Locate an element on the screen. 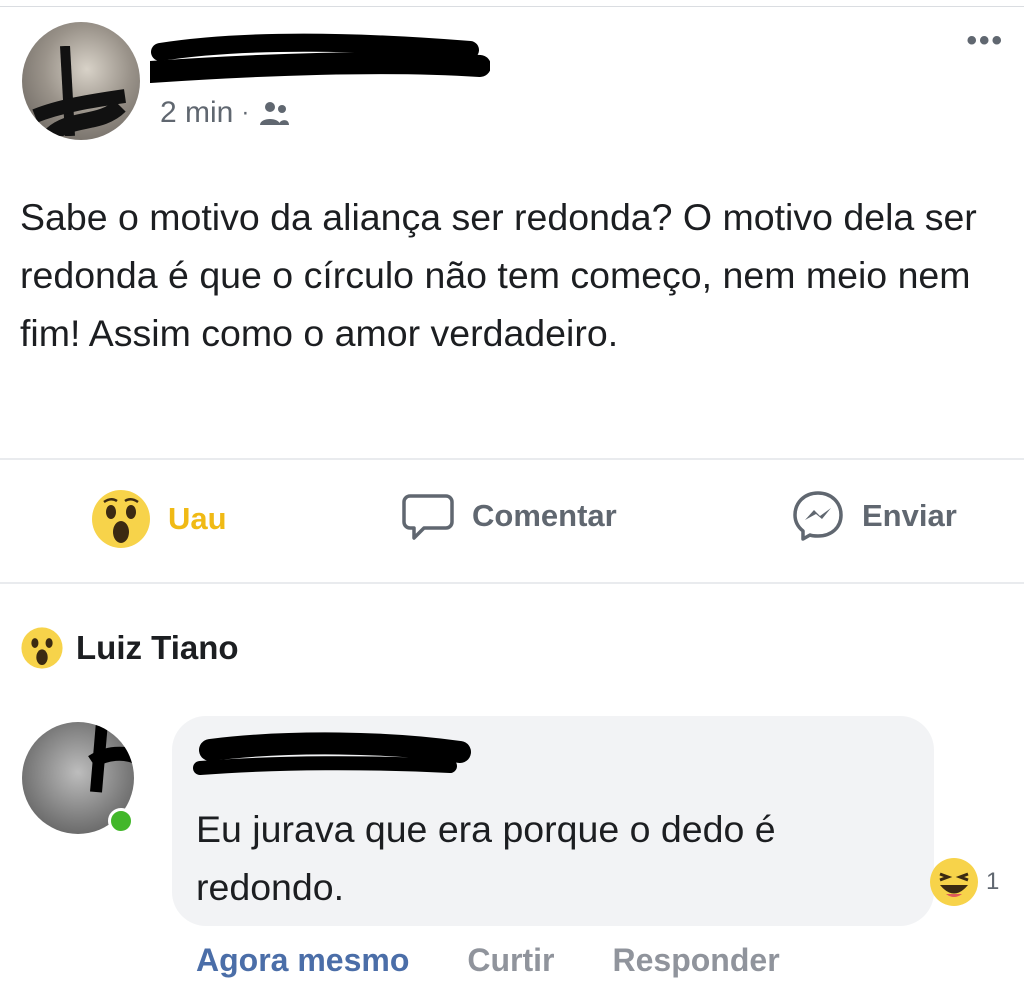  comment-timestamp: Agora mesmo is located at coordinates (302, 960).